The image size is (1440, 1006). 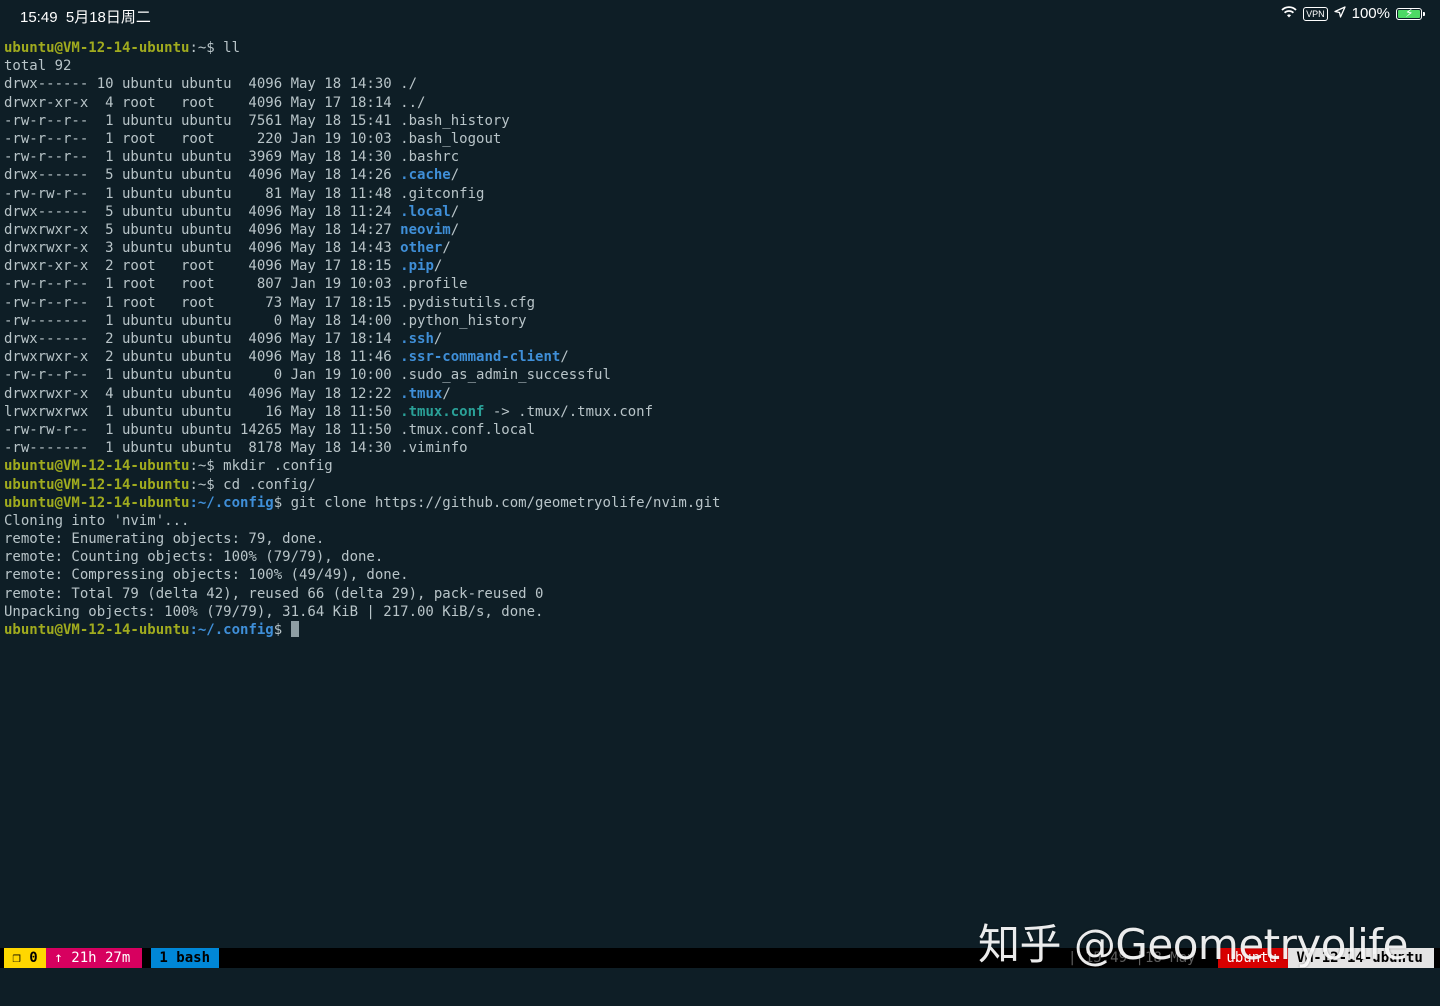 I want to click on command-text: mkdir .config, so click(x=278, y=466).